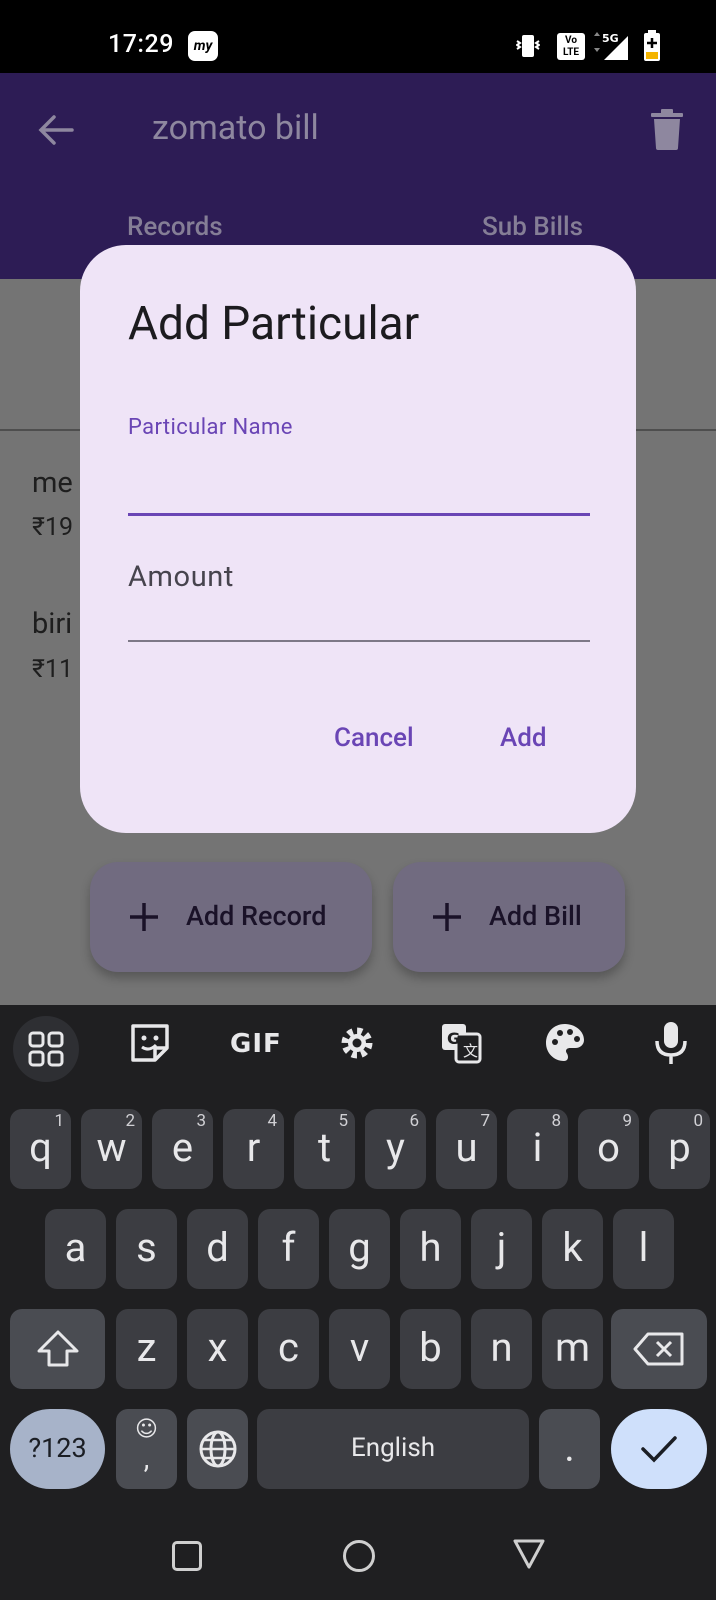 Image resolution: width=716 pixels, height=1600 pixels. I want to click on apps-grid-icon, so click(46, 1049).